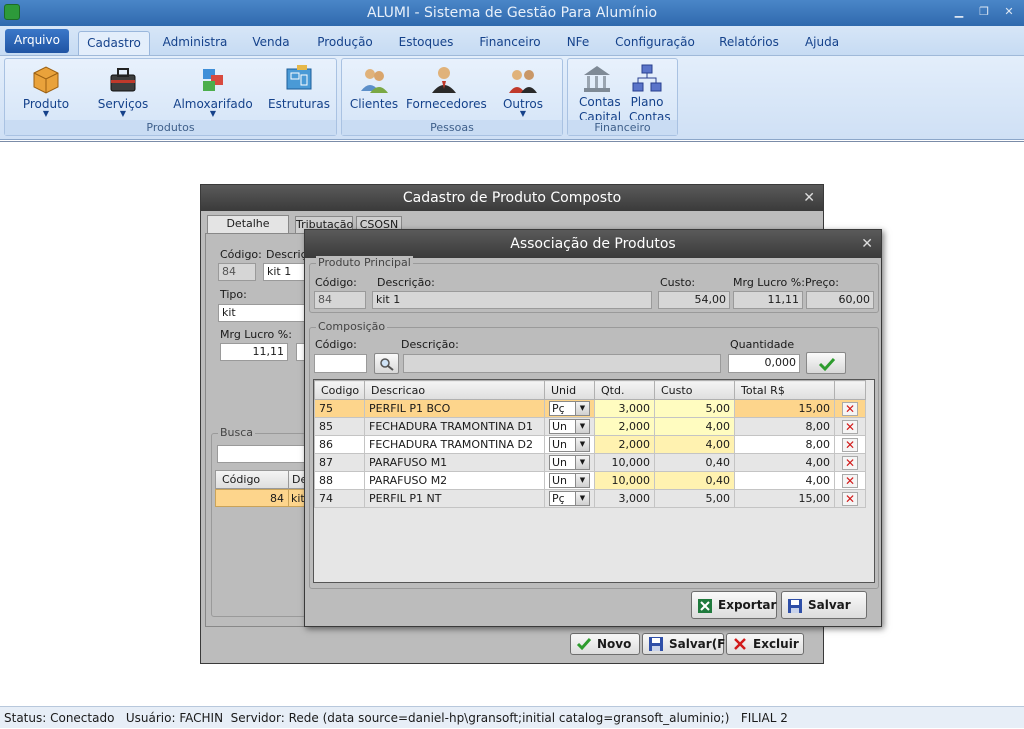  Describe the element at coordinates (597, 93) in the screenshot. I see `contas-capital-button: Contas Capital` at that location.